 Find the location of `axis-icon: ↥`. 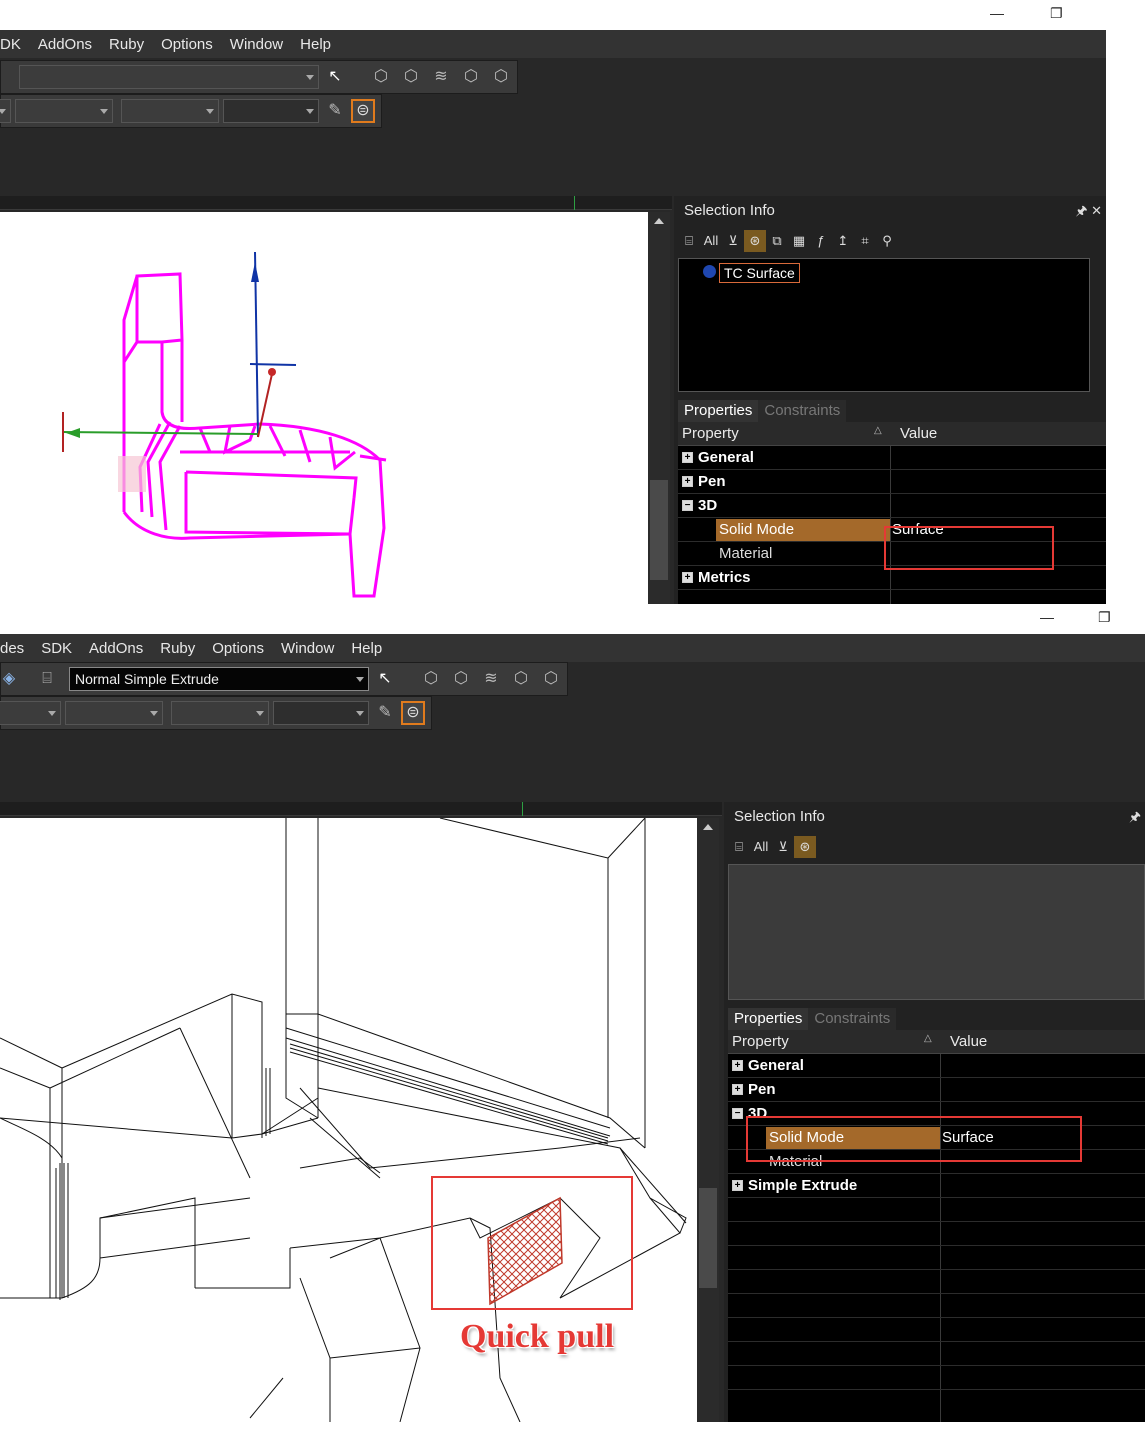

axis-icon: ↥ is located at coordinates (843, 241).